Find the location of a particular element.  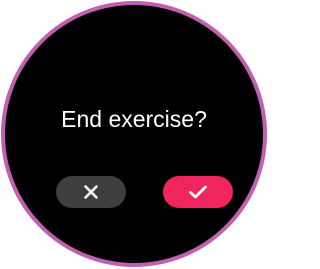

cancel-button is located at coordinates (91, 192).